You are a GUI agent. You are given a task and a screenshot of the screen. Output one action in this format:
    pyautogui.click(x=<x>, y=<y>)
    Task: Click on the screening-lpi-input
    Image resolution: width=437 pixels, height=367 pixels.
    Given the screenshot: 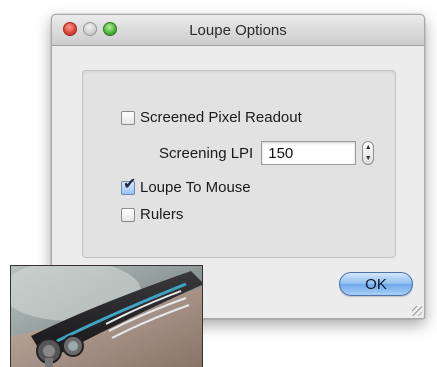 What is the action you would take?
    pyautogui.click(x=309, y=153)
    